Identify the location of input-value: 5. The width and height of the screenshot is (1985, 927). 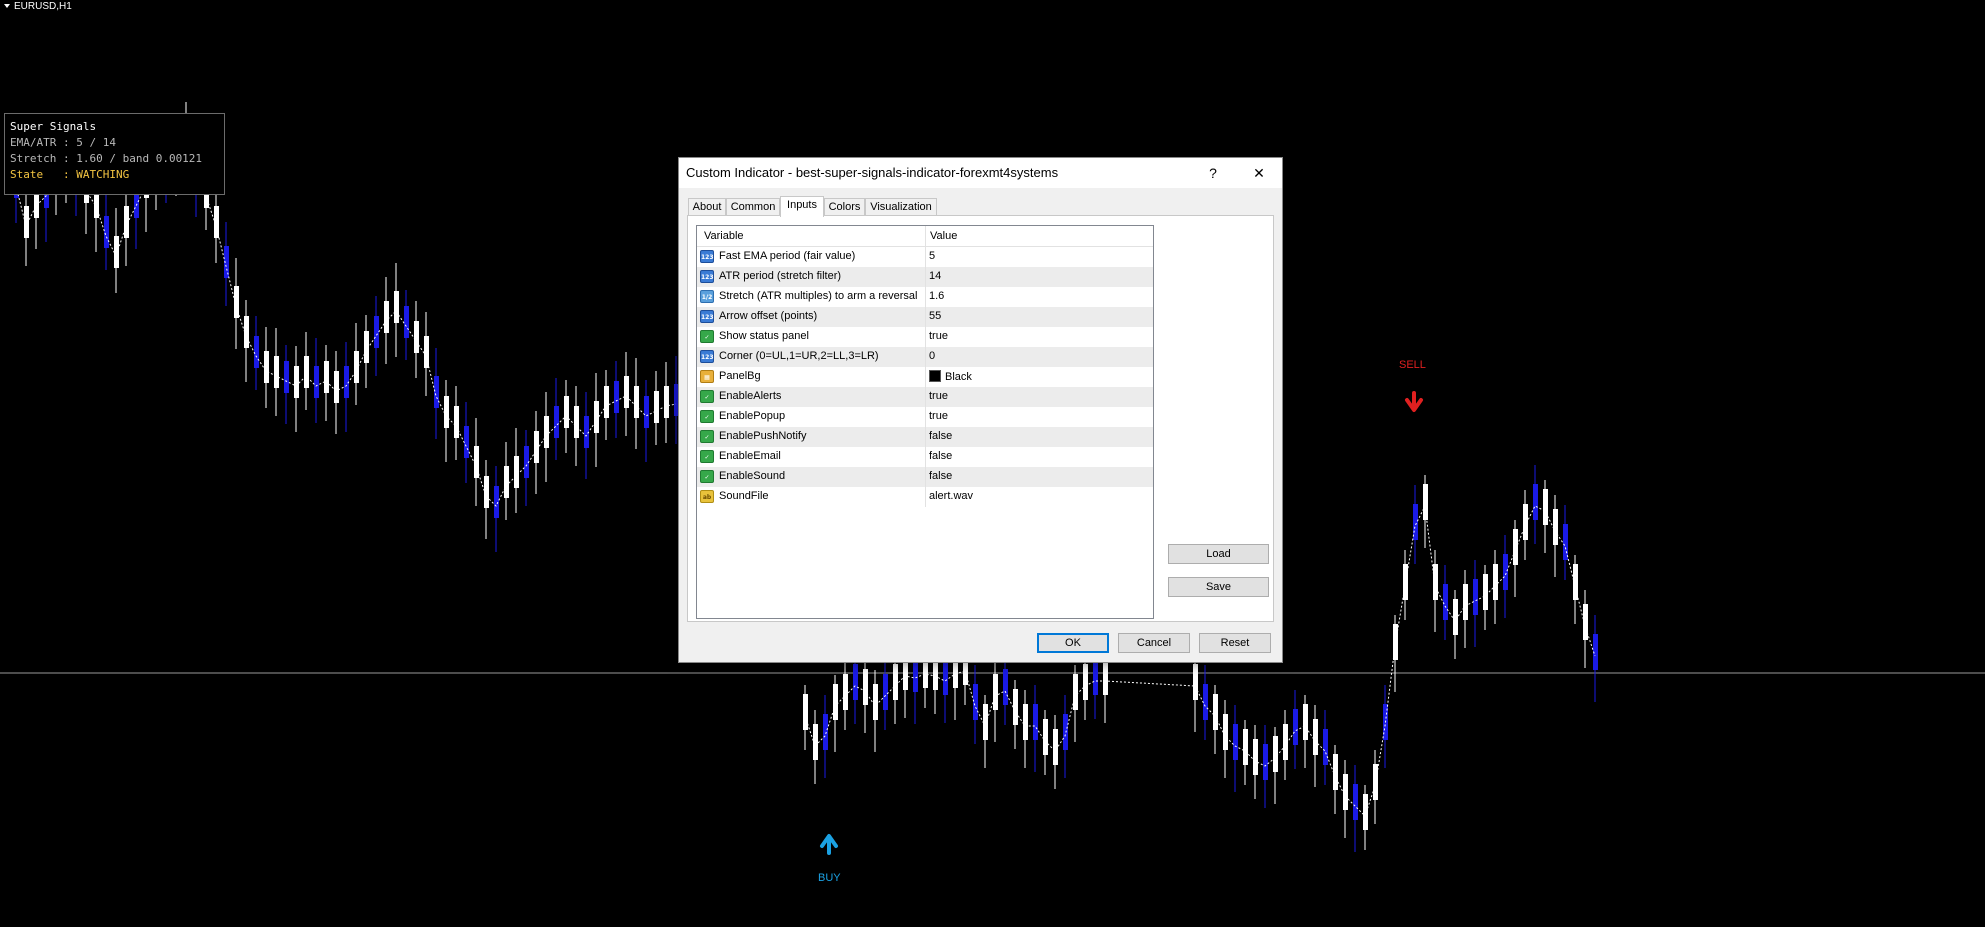
(932, 256).